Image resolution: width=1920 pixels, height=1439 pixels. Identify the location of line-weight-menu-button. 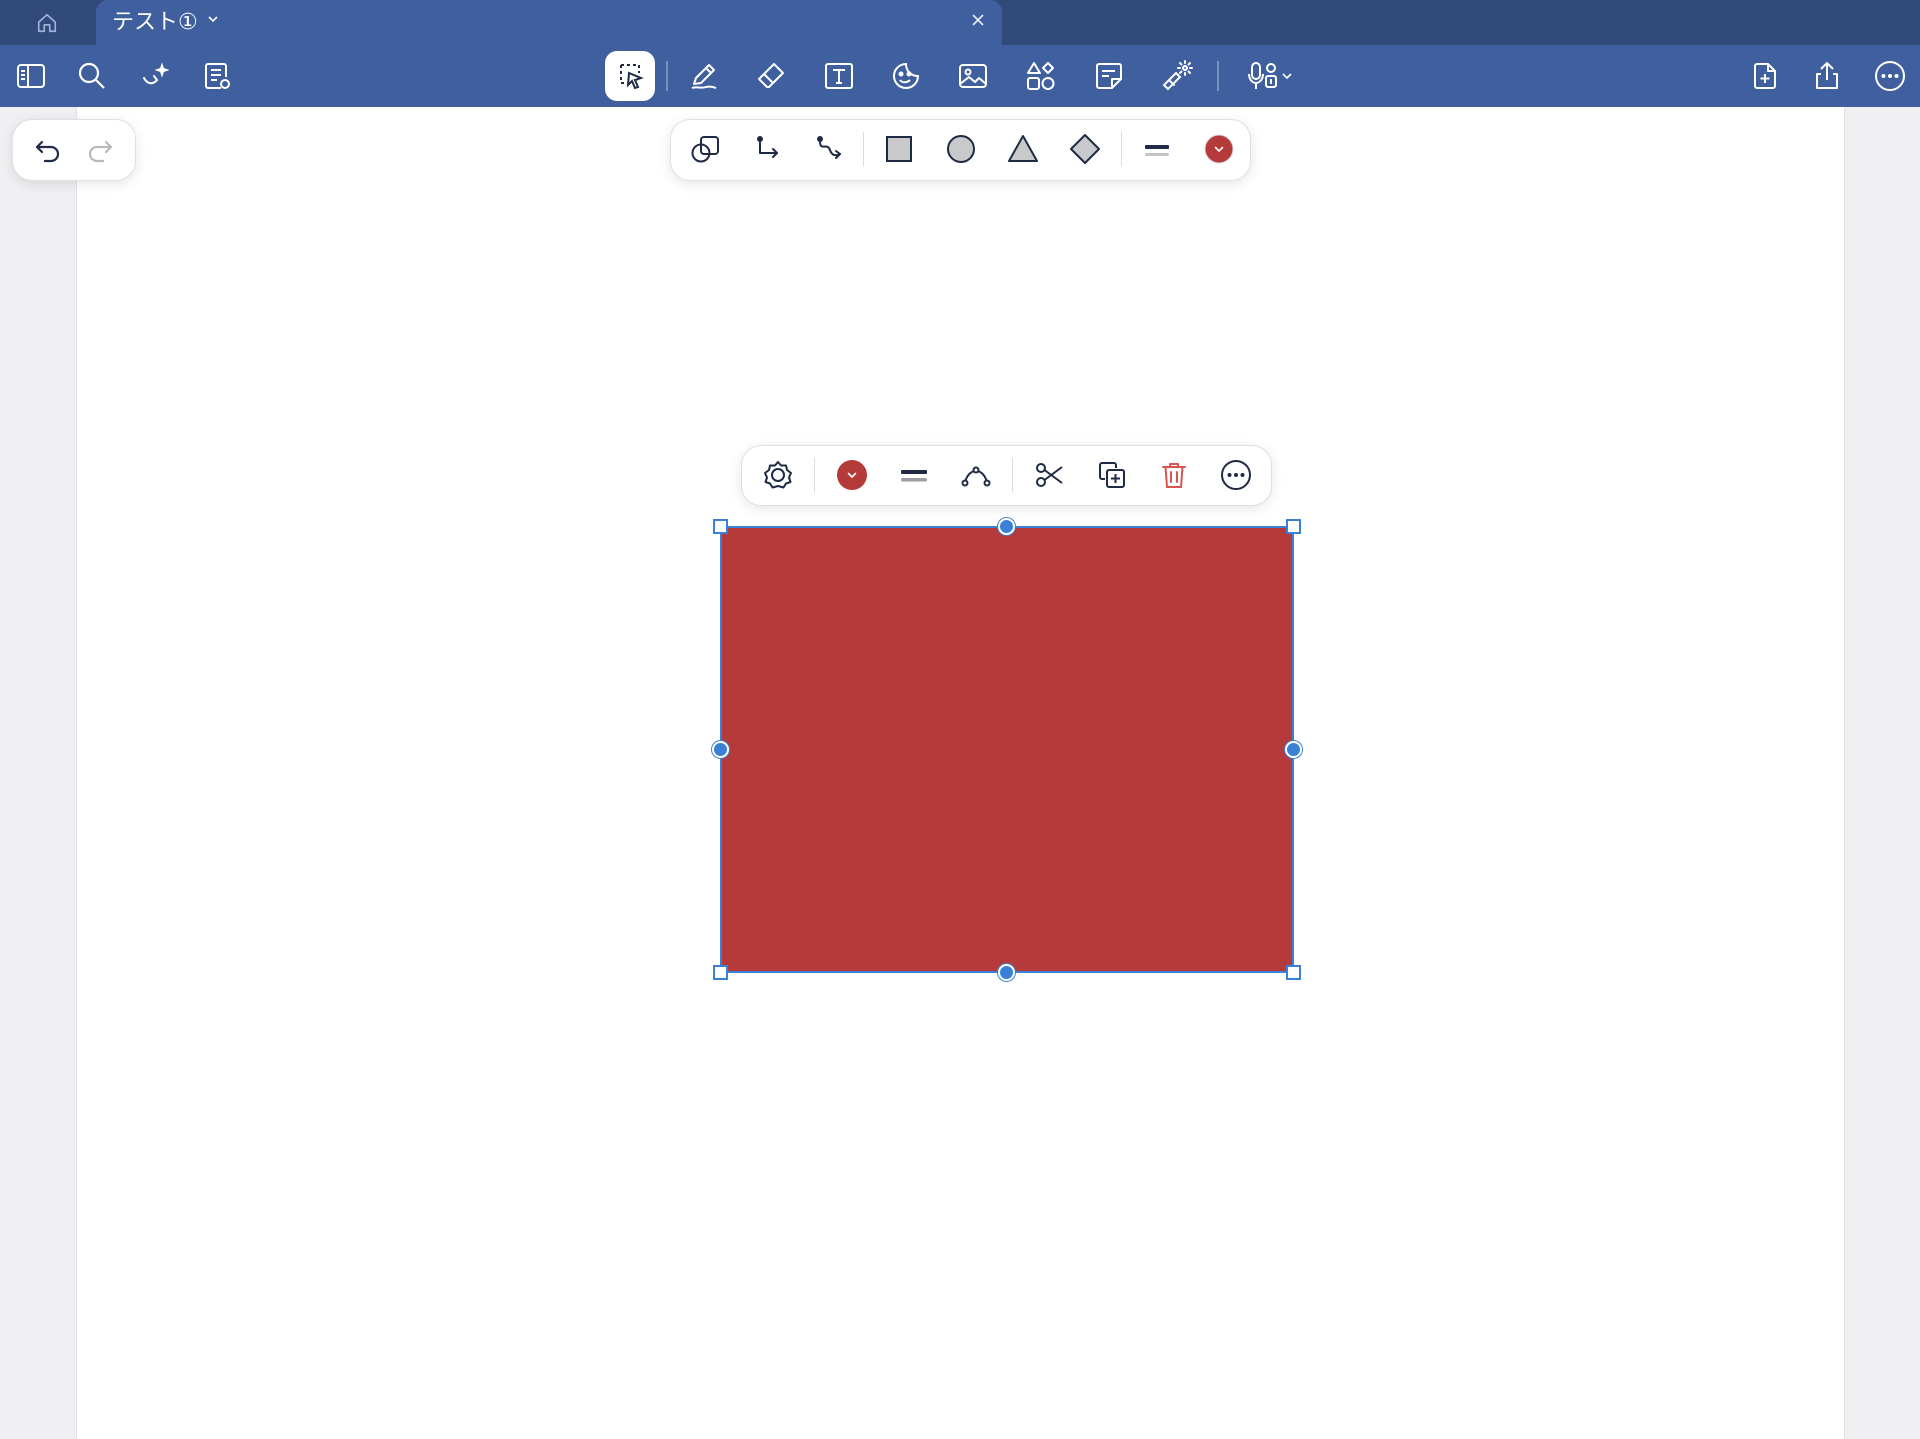
(914, 475).